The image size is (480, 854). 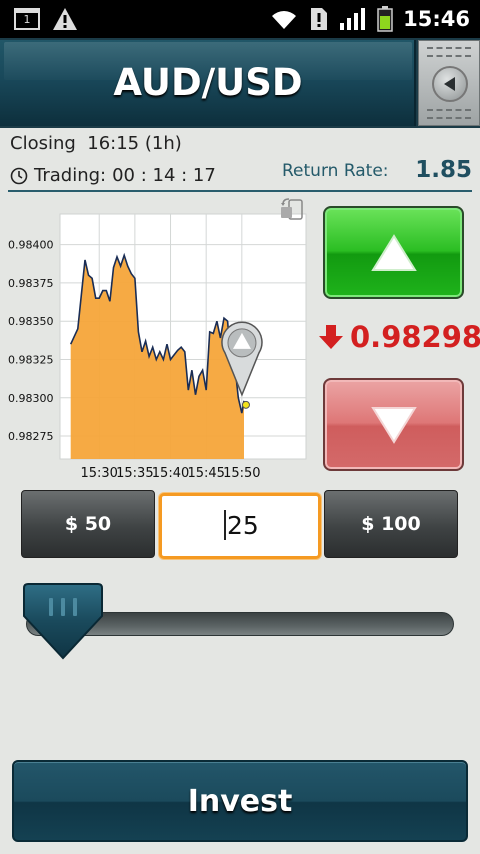 I want to click on trading-label: Trading:, so click(x=70, y=175).